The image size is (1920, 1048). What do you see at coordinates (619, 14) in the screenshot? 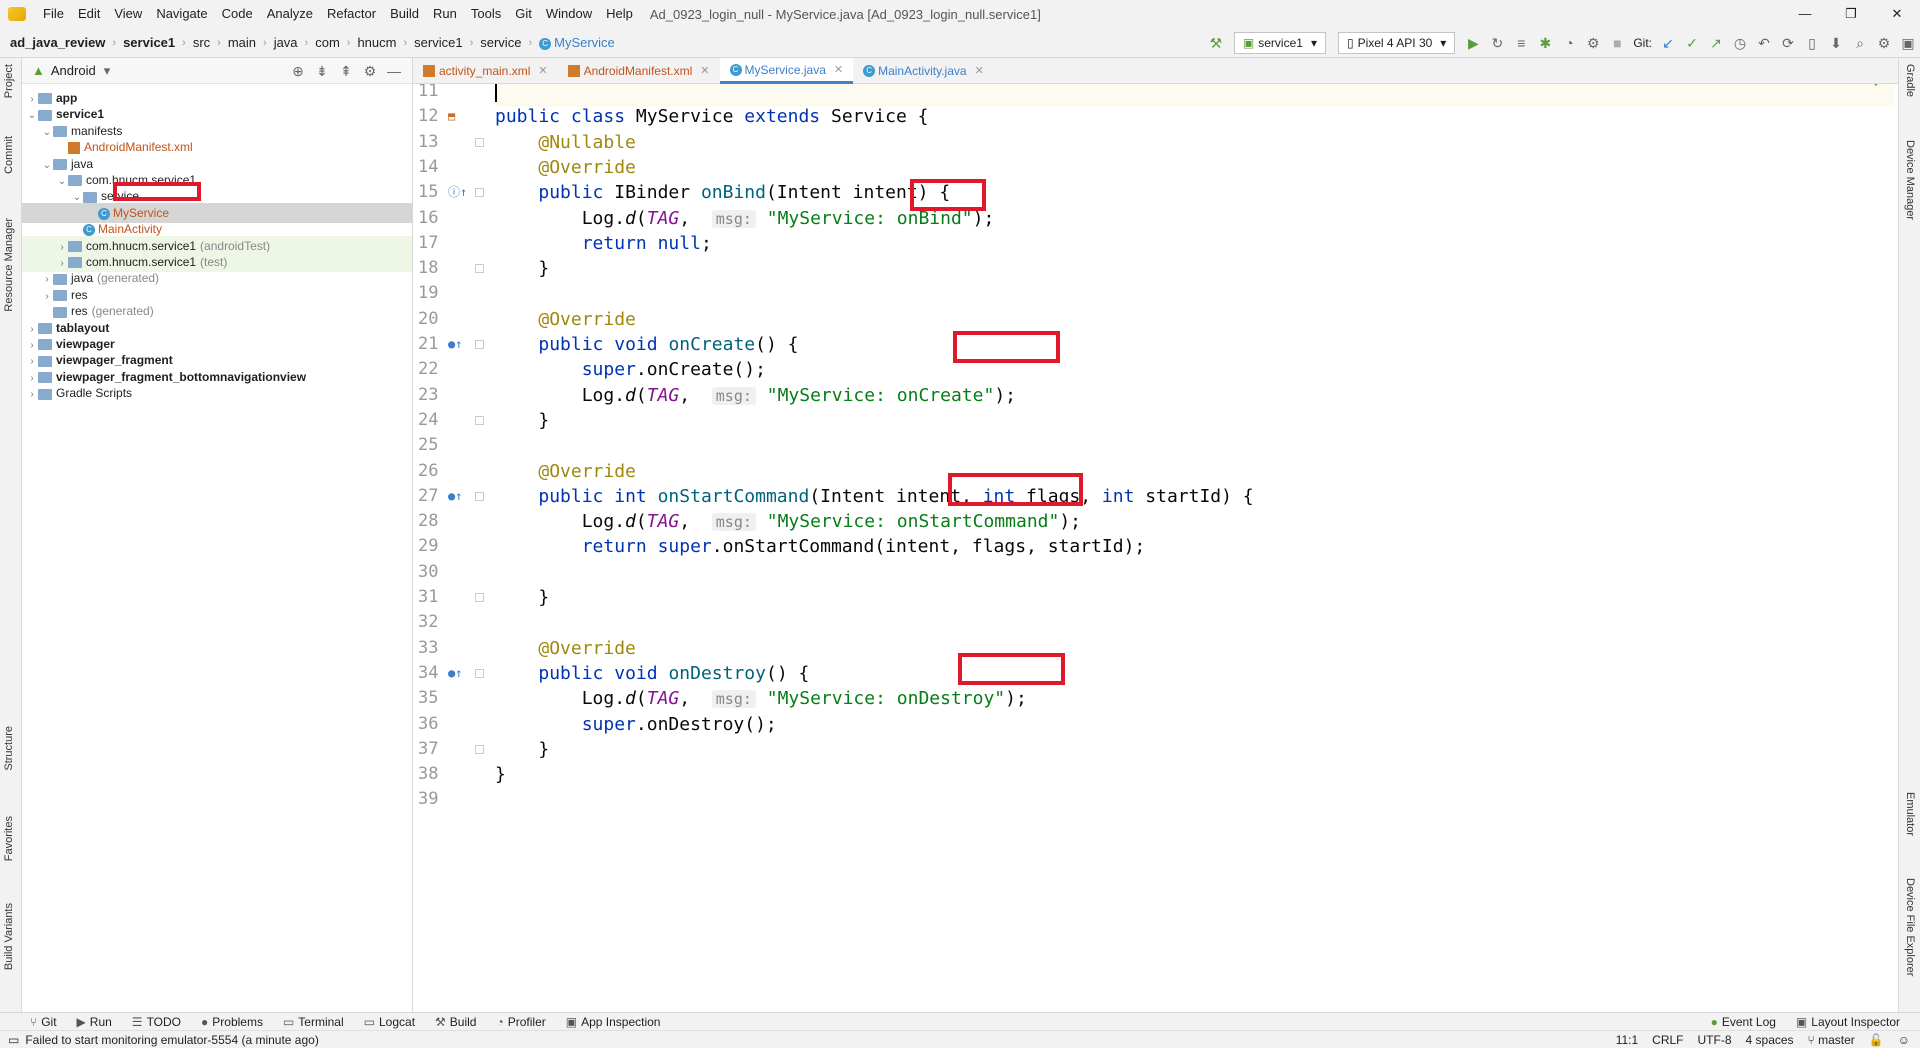
I see `menu-help: Help` at bounding box center [619, 14].